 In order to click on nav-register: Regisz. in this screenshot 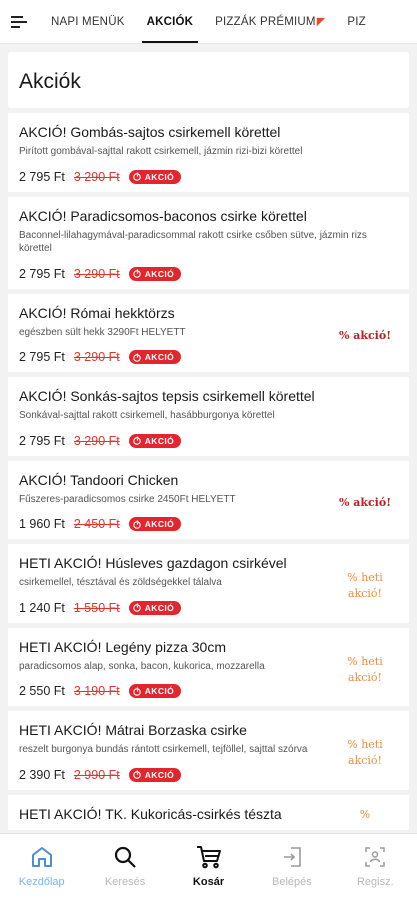, I will do `click(375, 867)`.